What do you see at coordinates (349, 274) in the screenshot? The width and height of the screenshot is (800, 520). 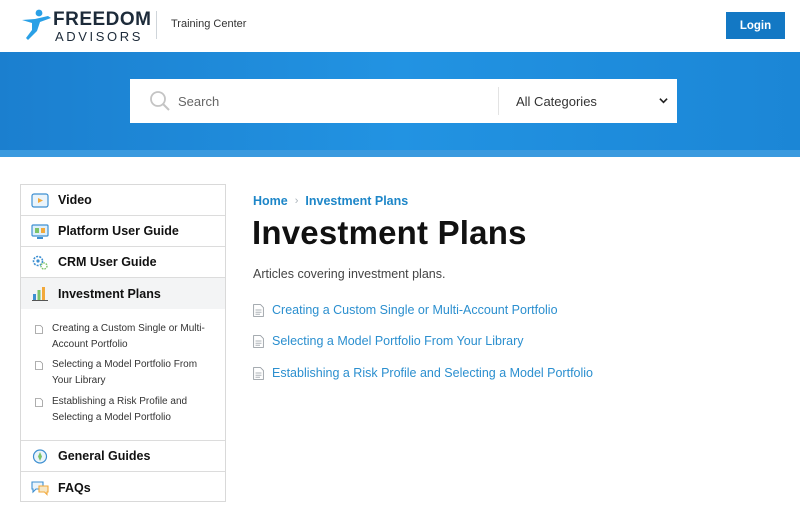 I see `page-description: Articles covering investment plans.` at bounding box center [349, 274].